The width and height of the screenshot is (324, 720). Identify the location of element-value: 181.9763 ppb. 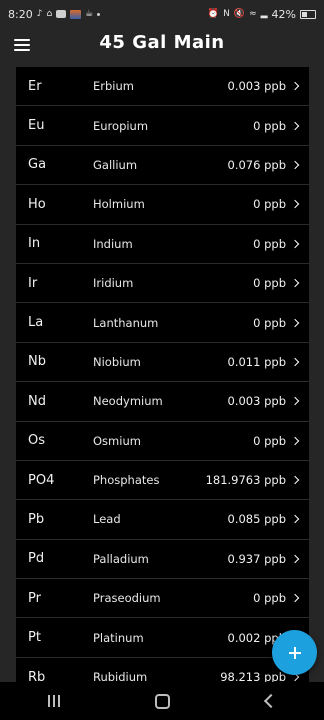
(245, 480).